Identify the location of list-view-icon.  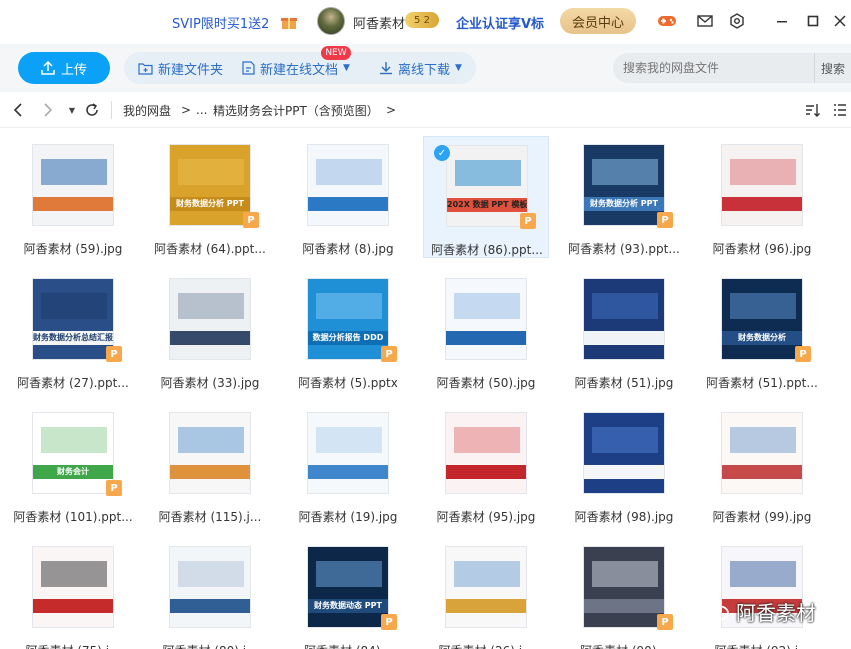
(840, 110).